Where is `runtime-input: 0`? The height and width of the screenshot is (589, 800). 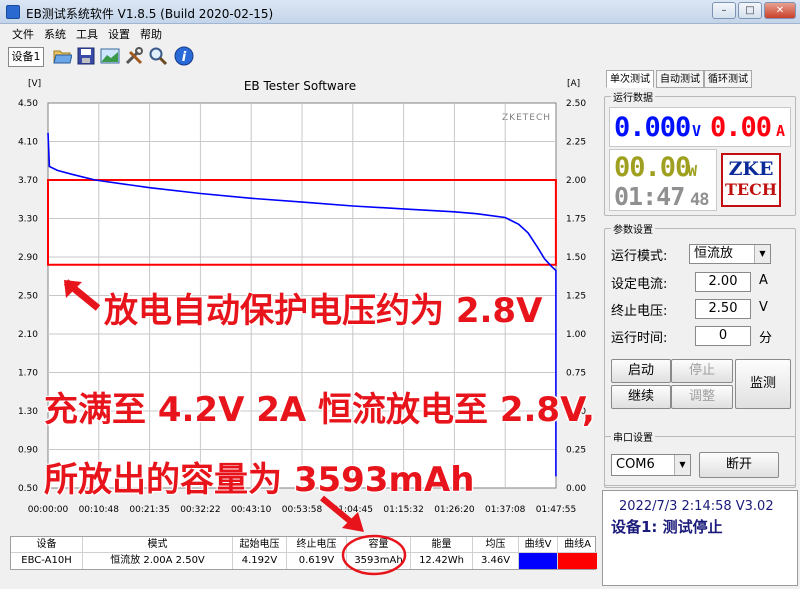
runtime-input: 0 is located at coordinates (723, 336).